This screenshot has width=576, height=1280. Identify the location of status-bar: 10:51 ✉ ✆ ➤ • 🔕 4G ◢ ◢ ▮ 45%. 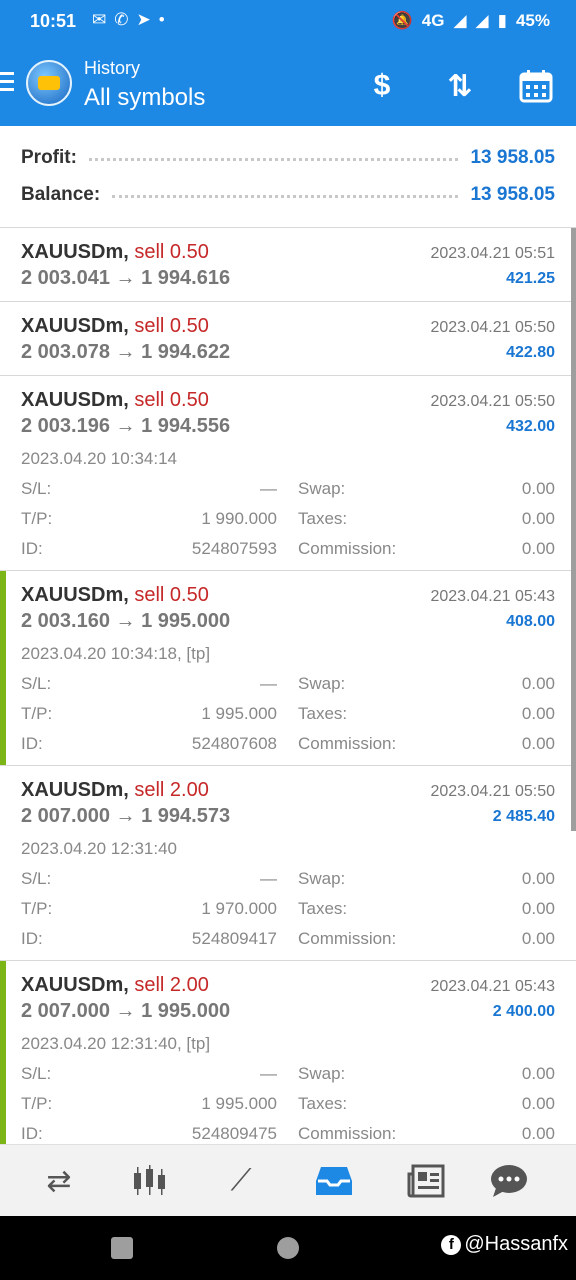
(288, 22).